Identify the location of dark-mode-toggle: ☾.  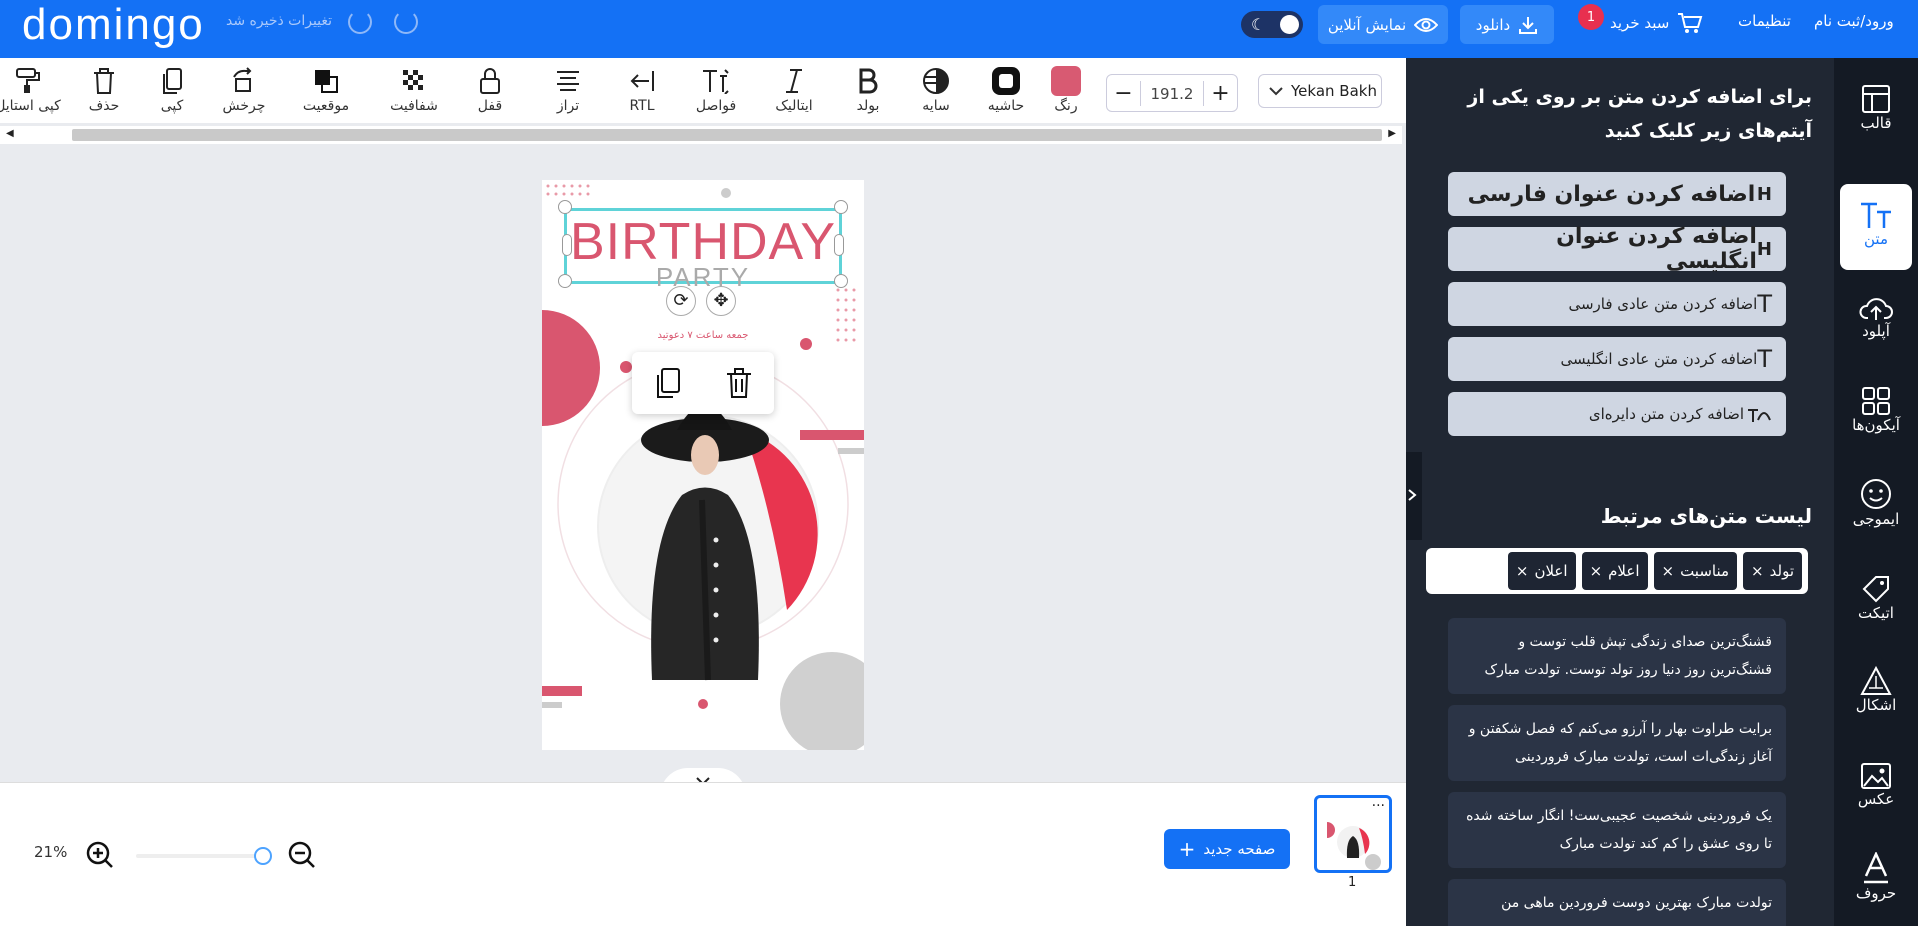
(1272, 24).